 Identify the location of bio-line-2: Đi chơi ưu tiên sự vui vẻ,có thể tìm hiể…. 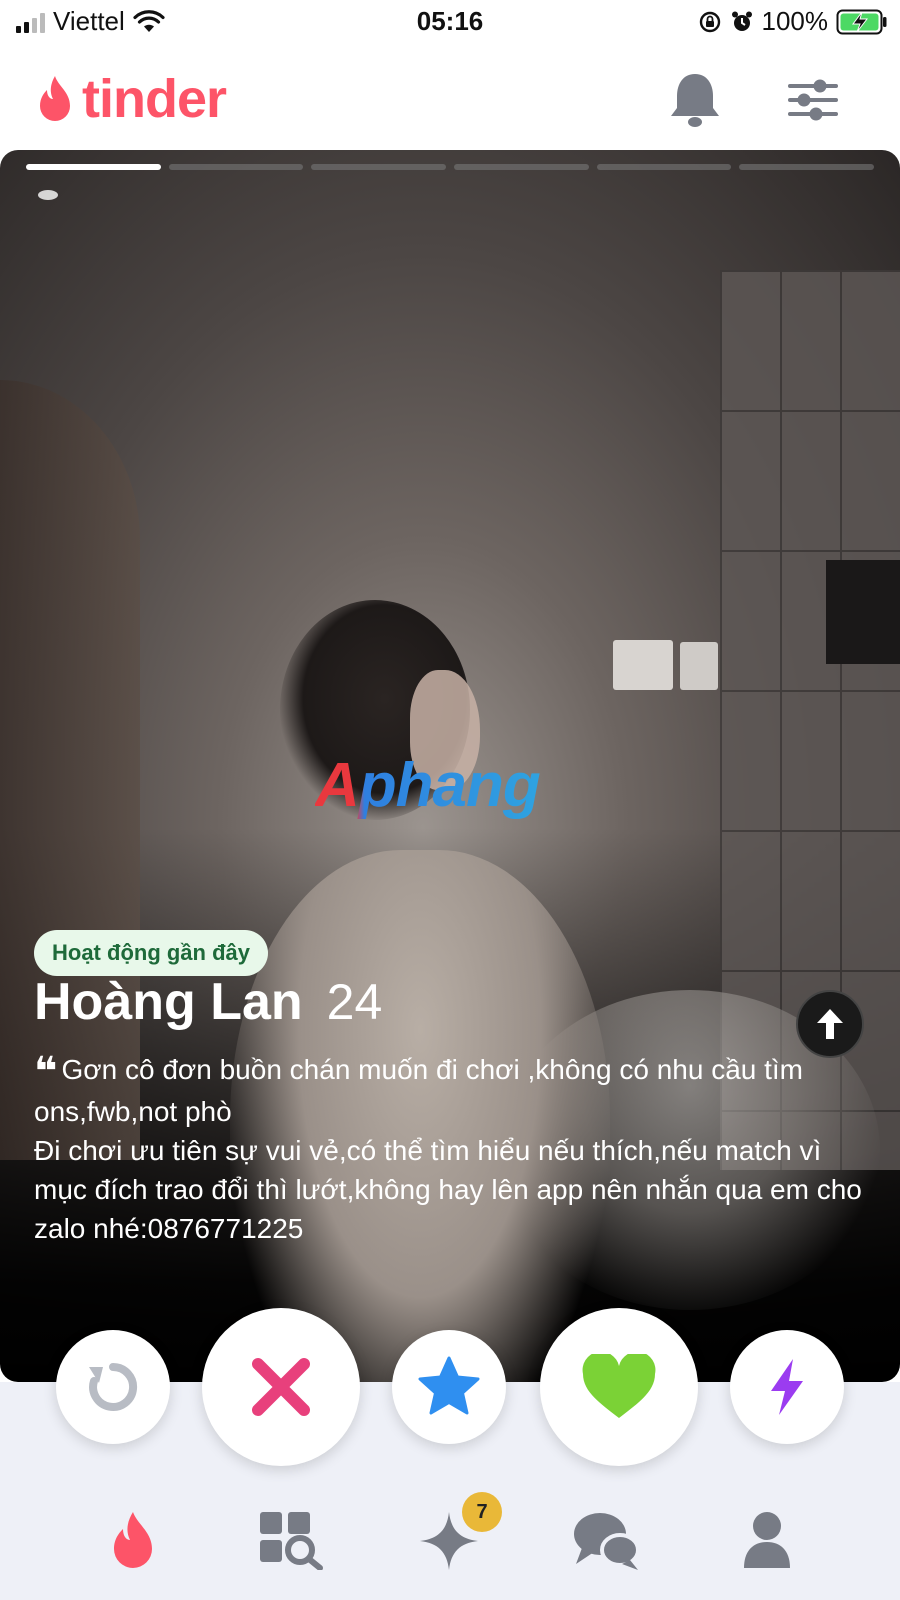
(448, 1189).